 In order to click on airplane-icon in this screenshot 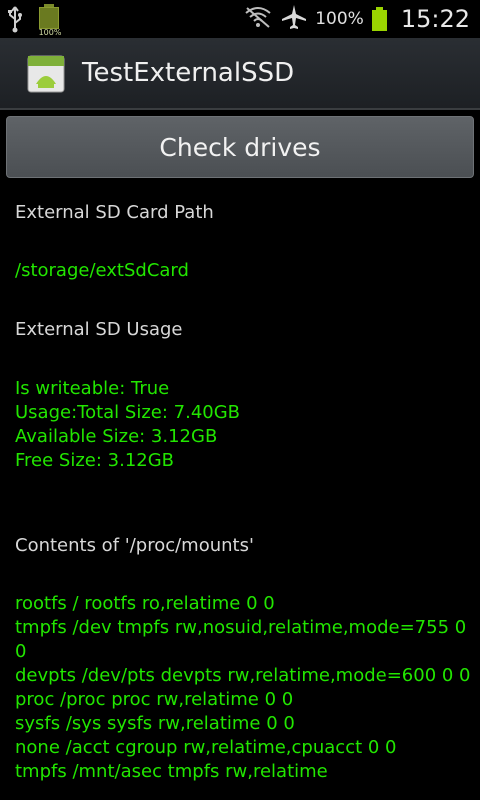, I will do `click(294, 19)`.